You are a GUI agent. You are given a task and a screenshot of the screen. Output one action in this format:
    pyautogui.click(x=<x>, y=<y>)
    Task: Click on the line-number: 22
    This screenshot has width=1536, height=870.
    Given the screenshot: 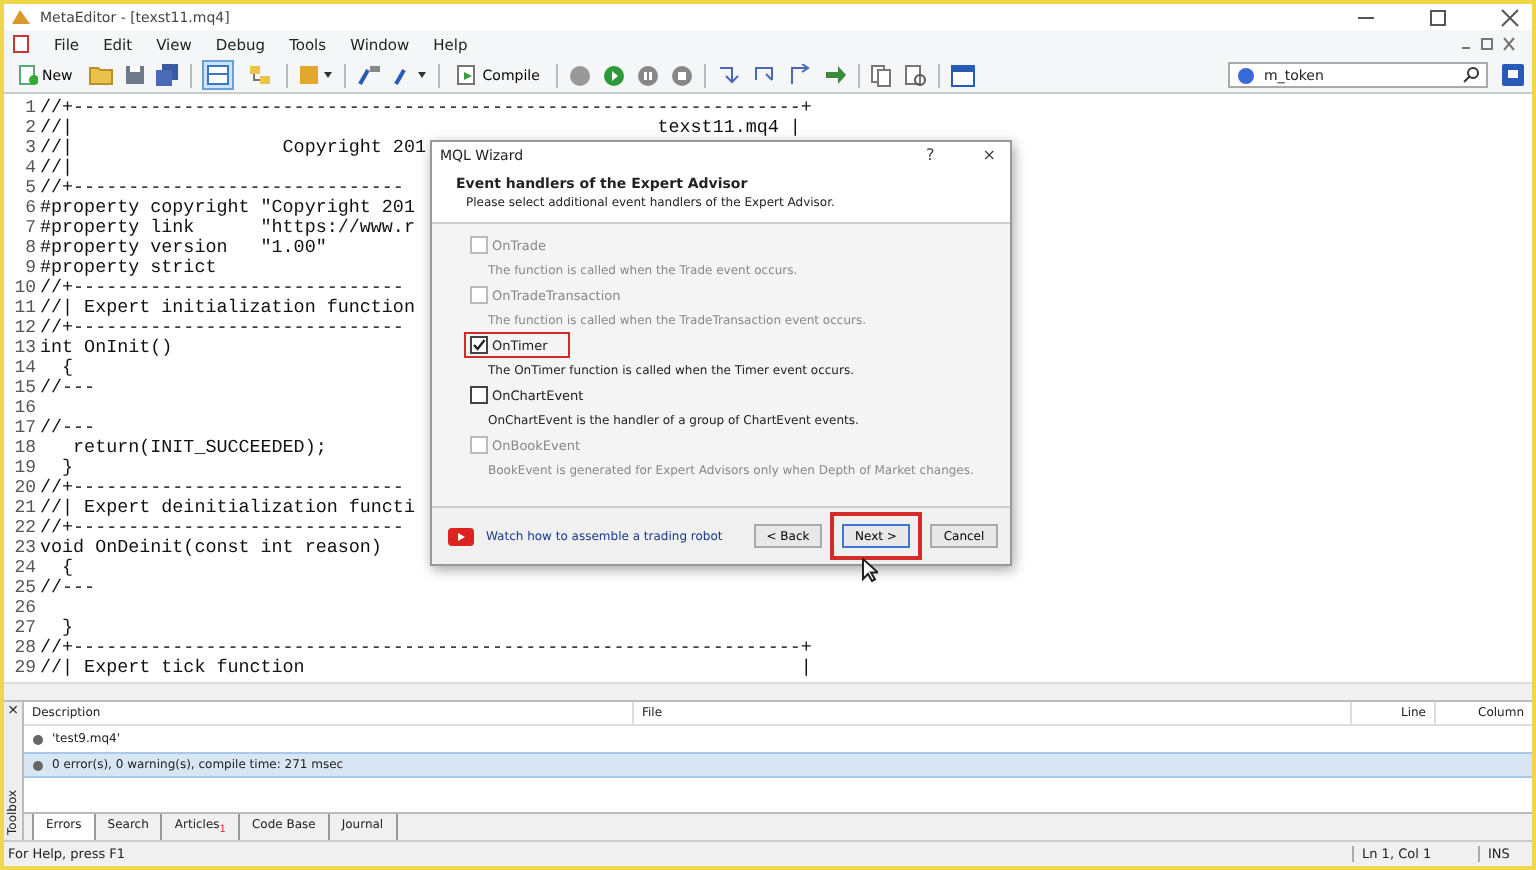 What is the action you would take?
    pyautogui.click(x=24, y=528)
    